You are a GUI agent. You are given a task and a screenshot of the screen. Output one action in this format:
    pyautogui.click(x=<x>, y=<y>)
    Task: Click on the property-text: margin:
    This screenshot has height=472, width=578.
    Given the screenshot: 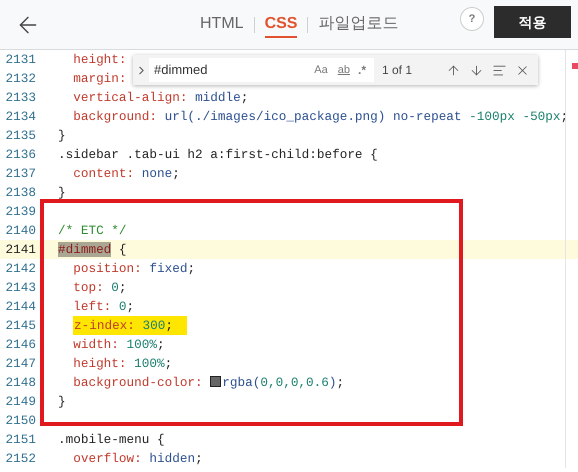 What is the action you would take?
    pyautogui.click(x=99, y=78)
    